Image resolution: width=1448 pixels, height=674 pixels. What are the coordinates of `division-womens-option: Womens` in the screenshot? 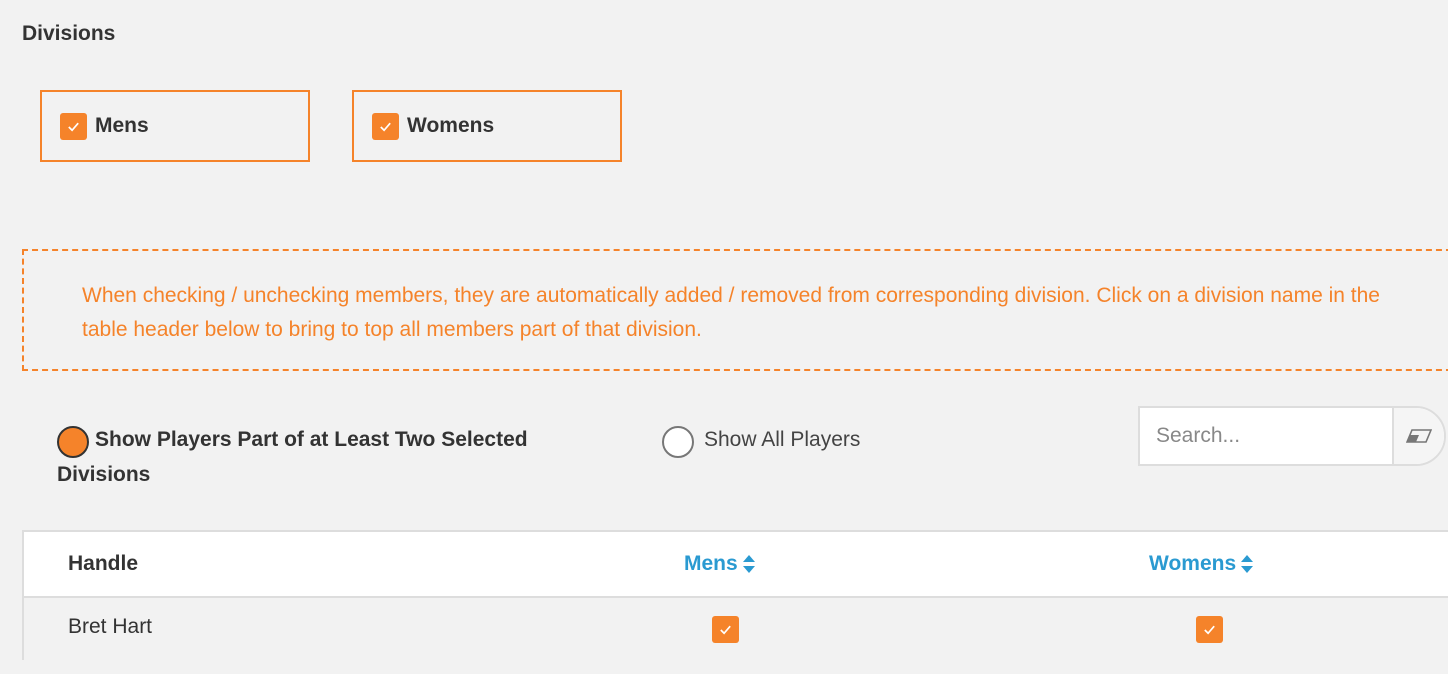 It's located at (487, 126).